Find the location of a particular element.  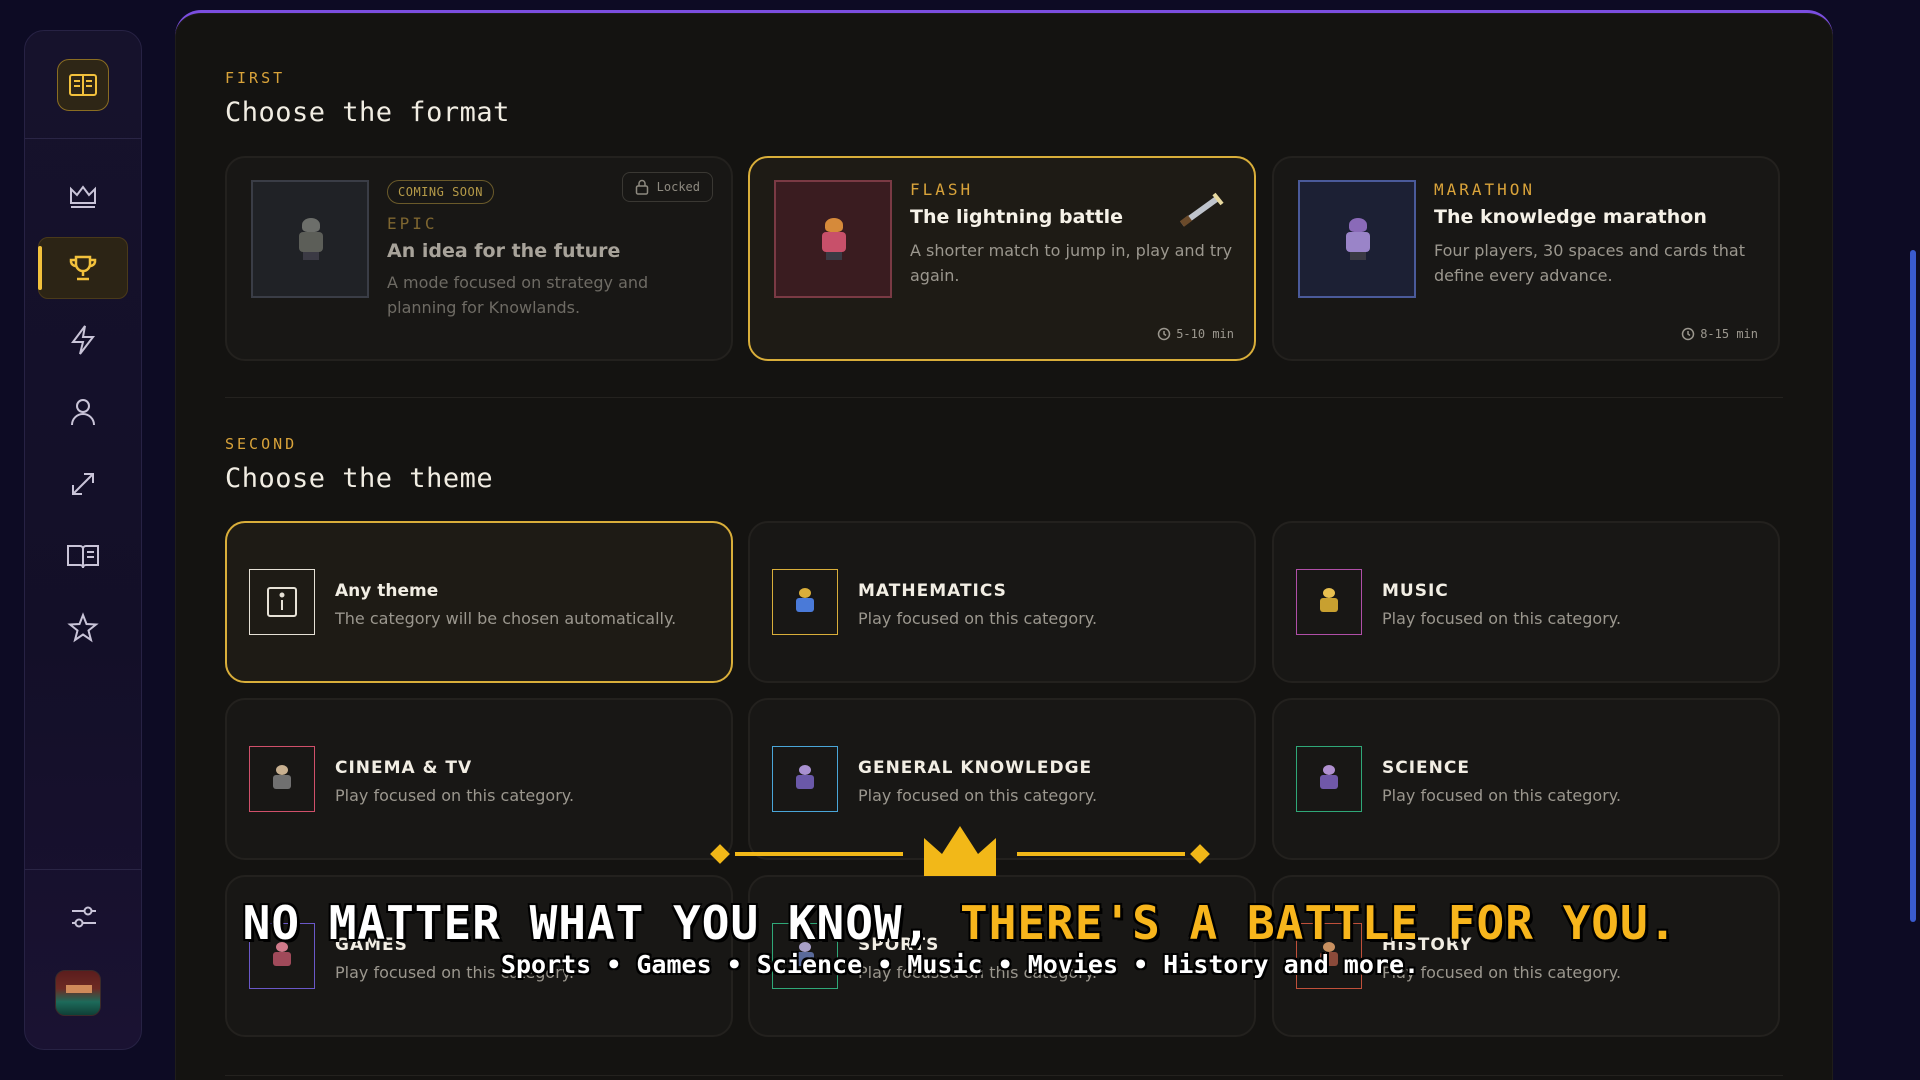

banner-headline-gold: THERE'S A BATTLE FOR YOU. is located at coordinates (1319, 923).